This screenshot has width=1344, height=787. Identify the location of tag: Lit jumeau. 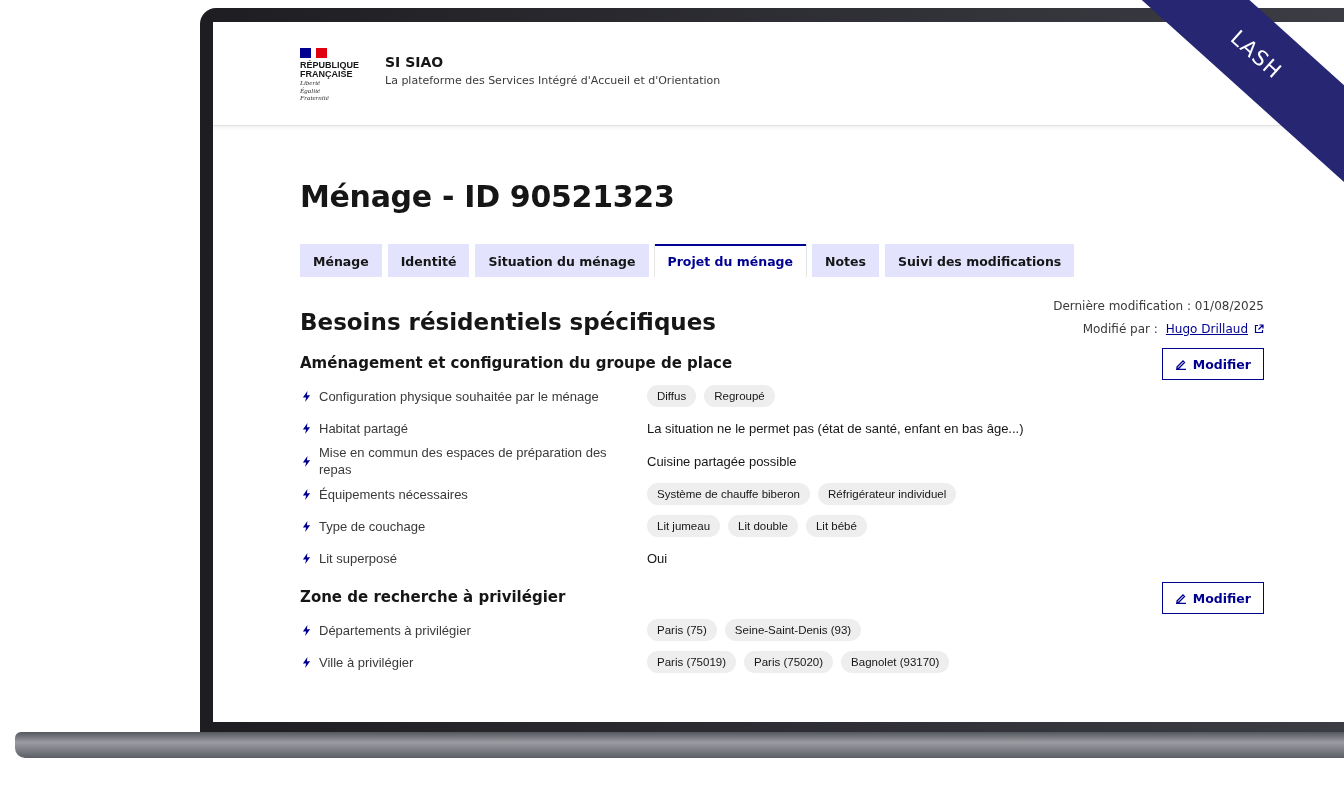
(684, 526).